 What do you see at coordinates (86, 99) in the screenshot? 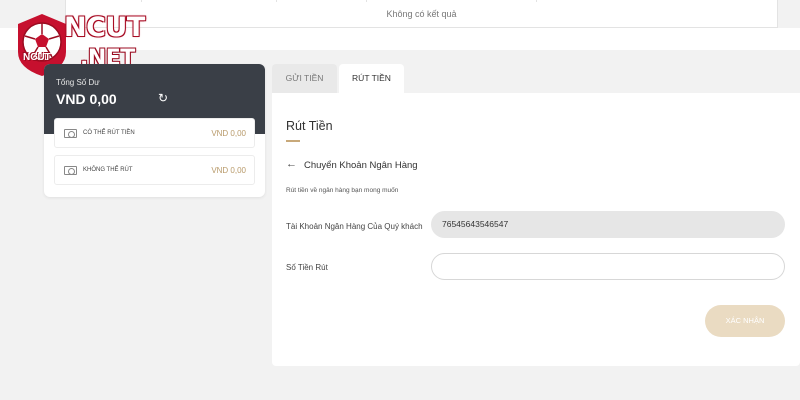
I see `total-balance-amount: VND 0,00` at bounding box center [86, 99].